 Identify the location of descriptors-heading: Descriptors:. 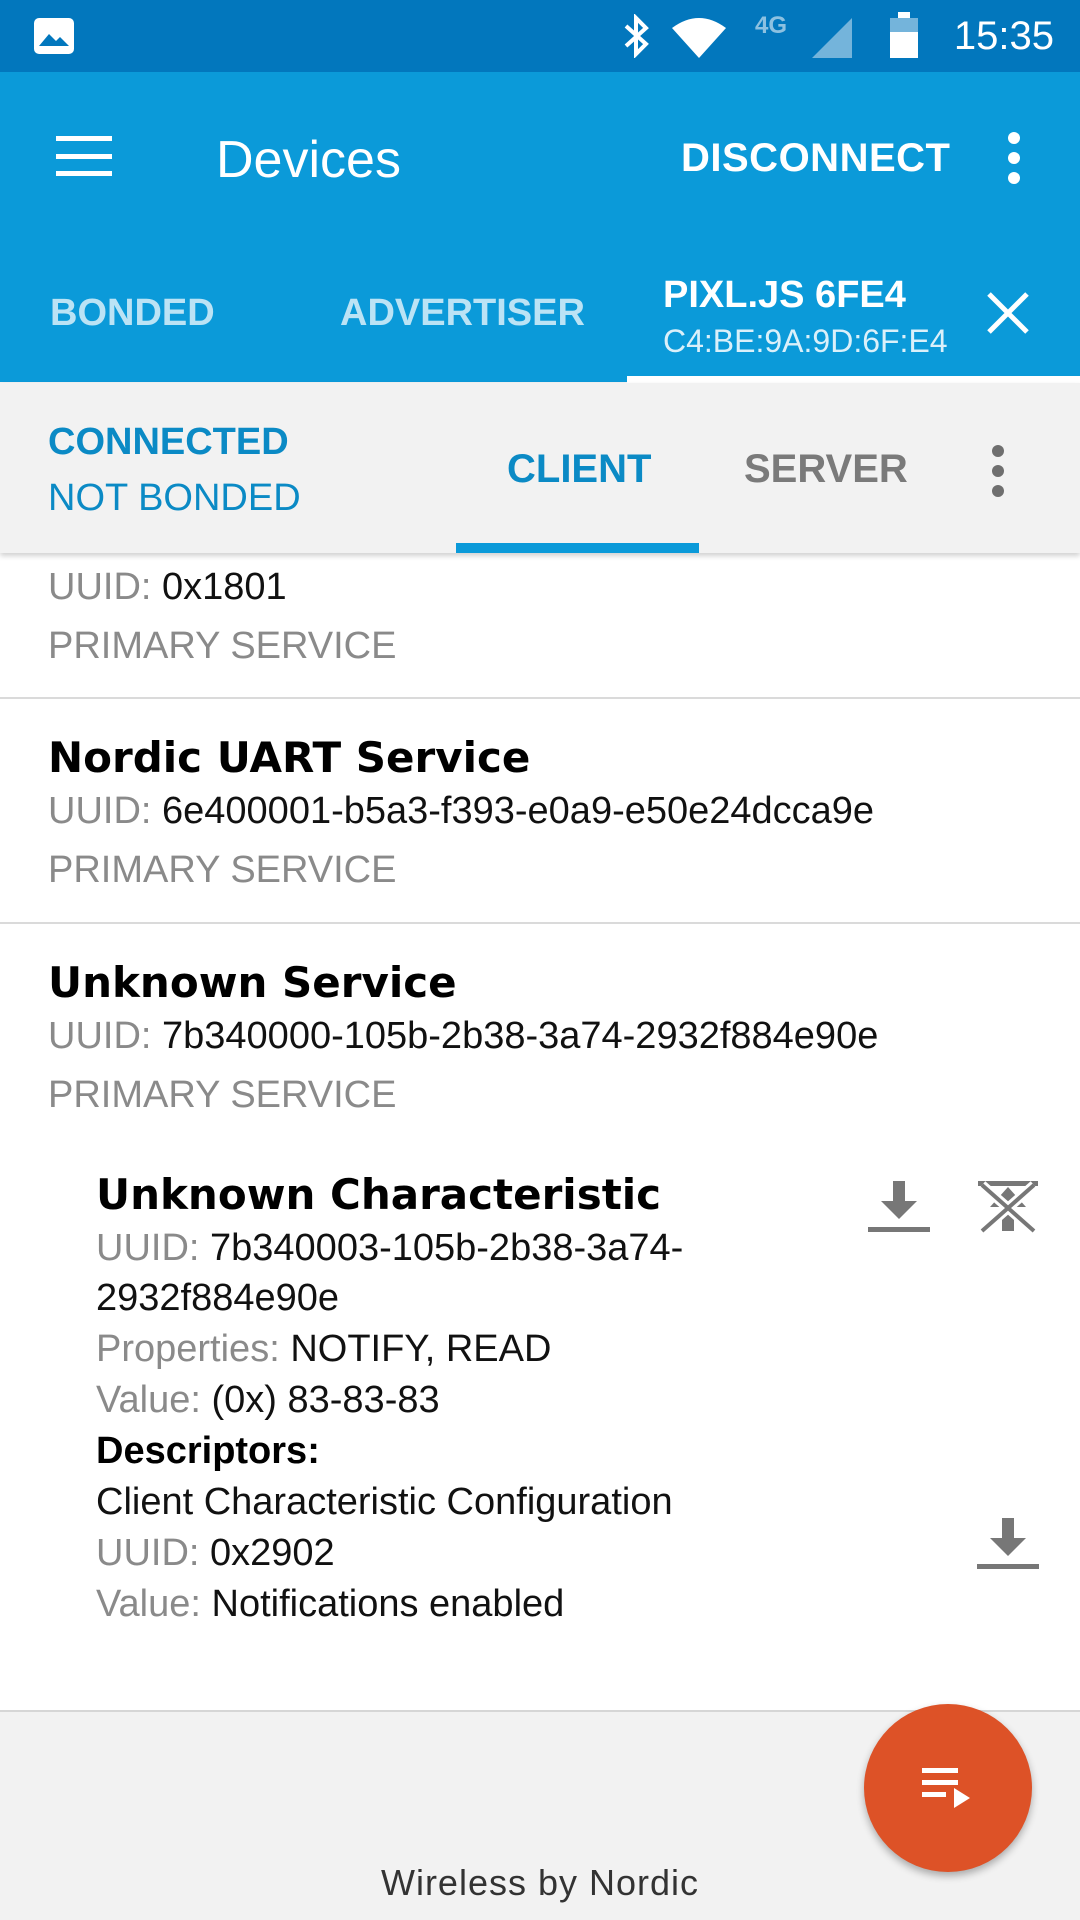
(208, 1451).